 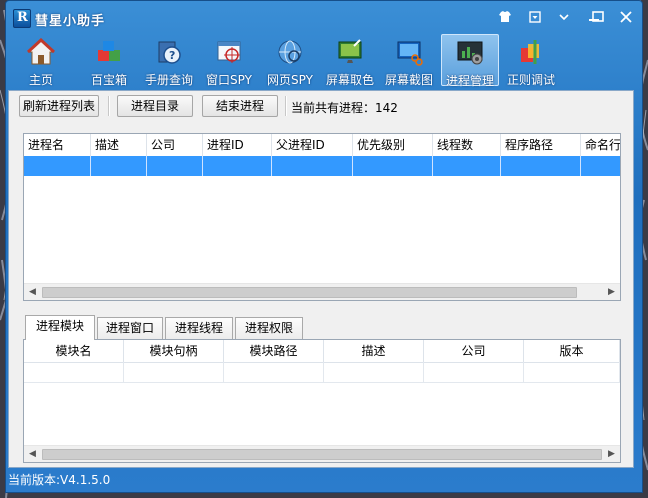 I want to click on app-logo-icon: R, so click(x=22, y=18).